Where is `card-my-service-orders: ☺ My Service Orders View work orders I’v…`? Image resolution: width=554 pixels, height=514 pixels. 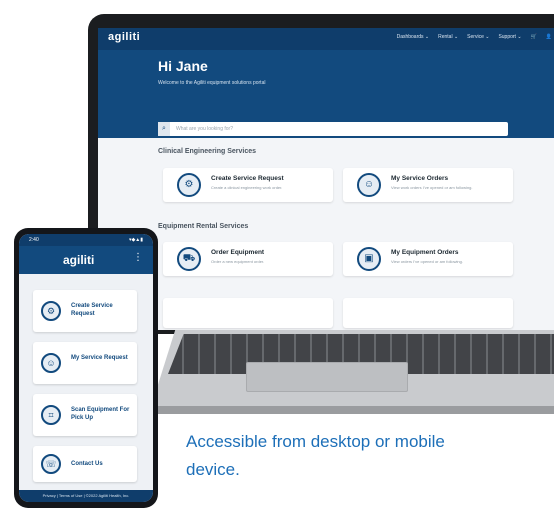
card-my-service-orders: ☺ My Service Orders View work orders I’v… is located at coordinates (428, 185).